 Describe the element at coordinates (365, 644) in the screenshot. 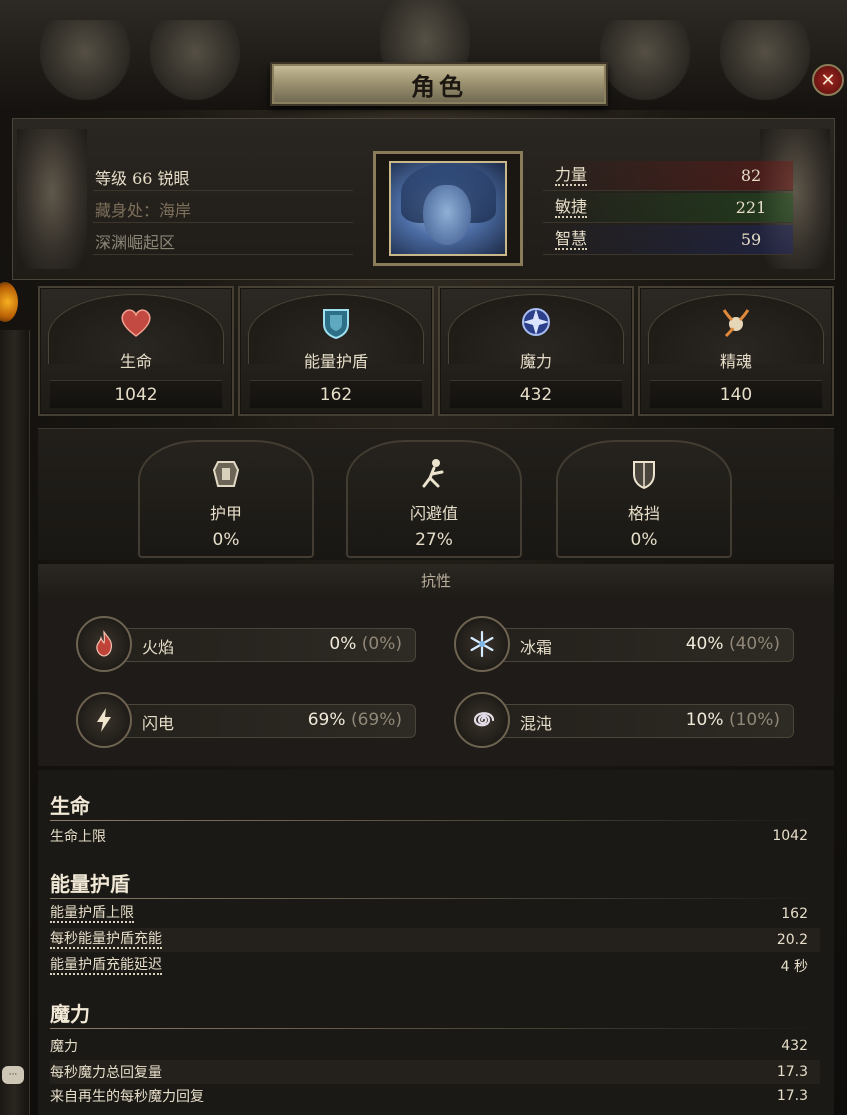

I see `resistance-value: 0% (0%)` at that location.